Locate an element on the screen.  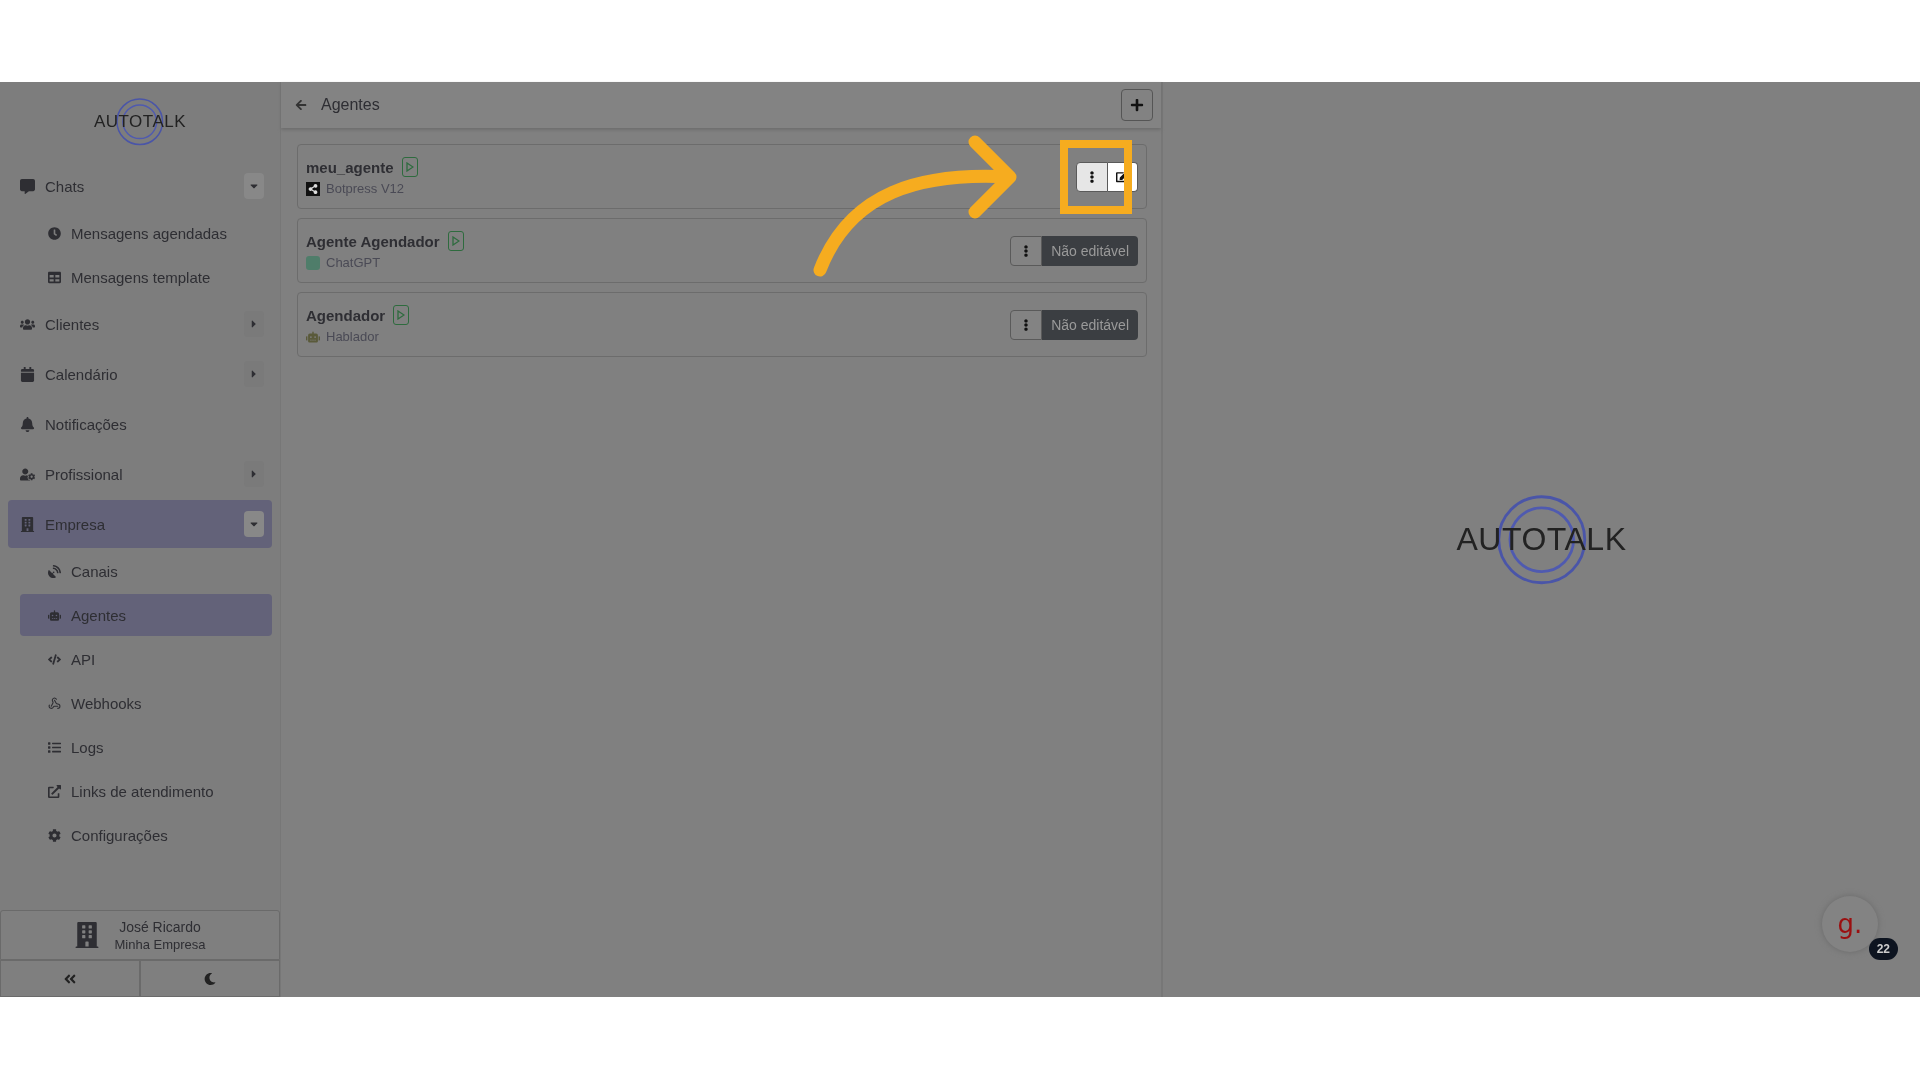
agent-name: Agendador is located at coordinates (346, 315).